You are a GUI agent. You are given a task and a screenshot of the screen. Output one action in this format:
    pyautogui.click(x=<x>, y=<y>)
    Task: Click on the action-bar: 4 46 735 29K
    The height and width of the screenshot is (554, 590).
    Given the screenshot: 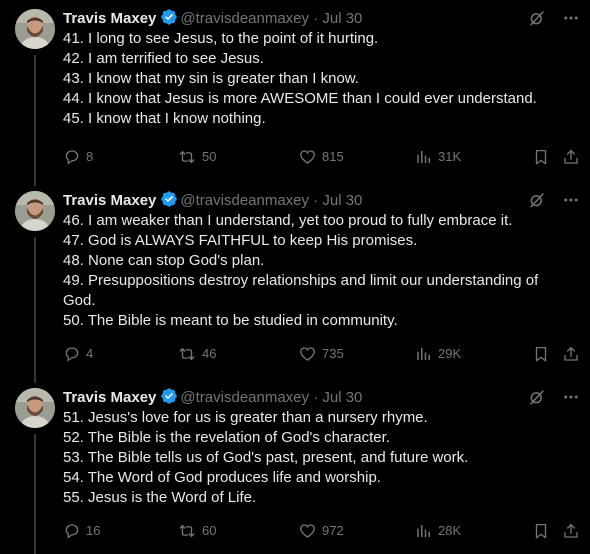 What is the action you would take?
    pyautogui.click(x=323, y=354)
    